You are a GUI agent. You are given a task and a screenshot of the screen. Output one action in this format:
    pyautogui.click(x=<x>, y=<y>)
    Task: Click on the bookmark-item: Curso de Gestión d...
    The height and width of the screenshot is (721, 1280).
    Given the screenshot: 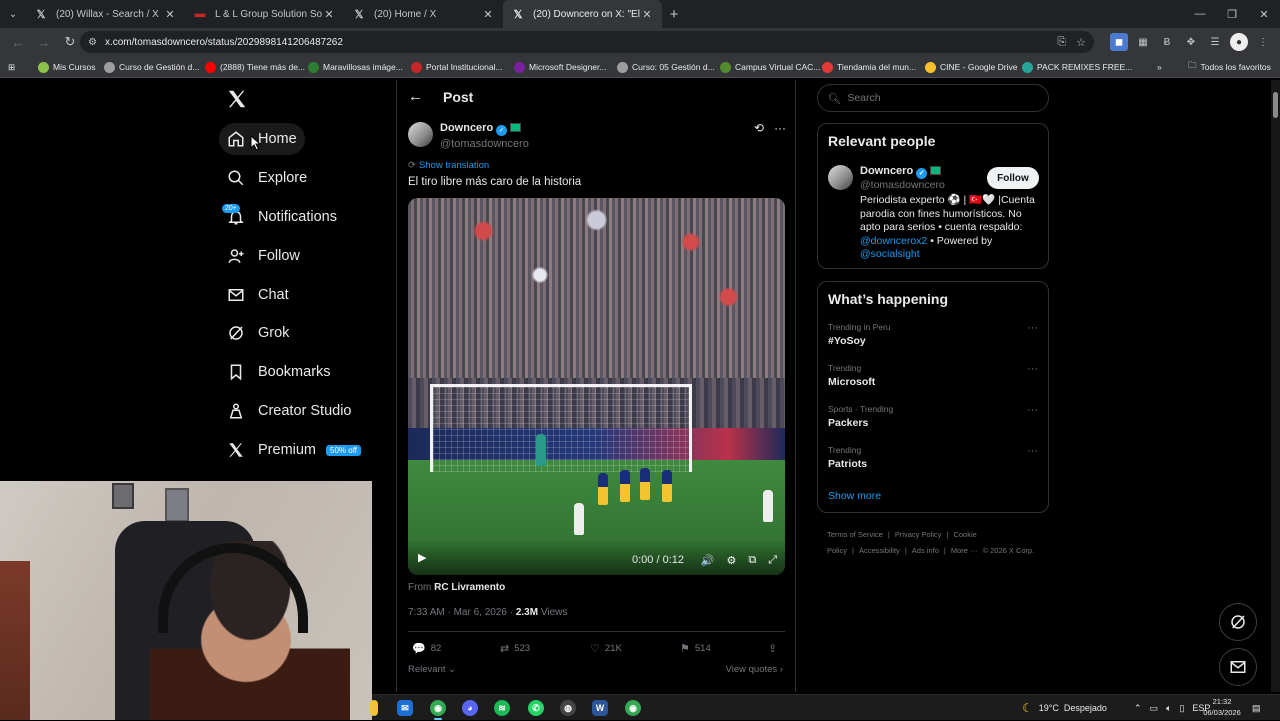 What is the action you would take?
    pyautogui.click(x=151, y=67)
    